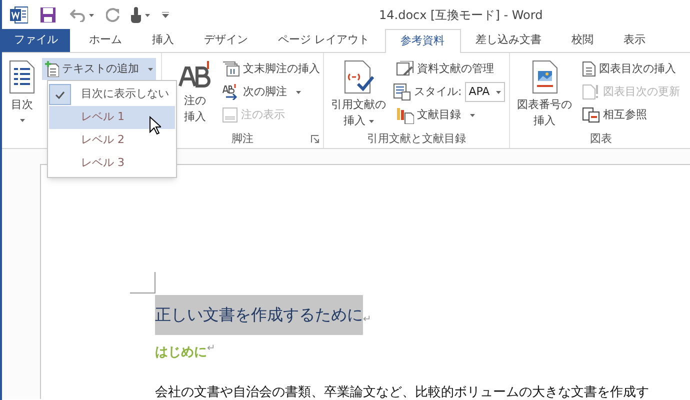  I want to click on heading-text: はじめに, so click(181, 353).